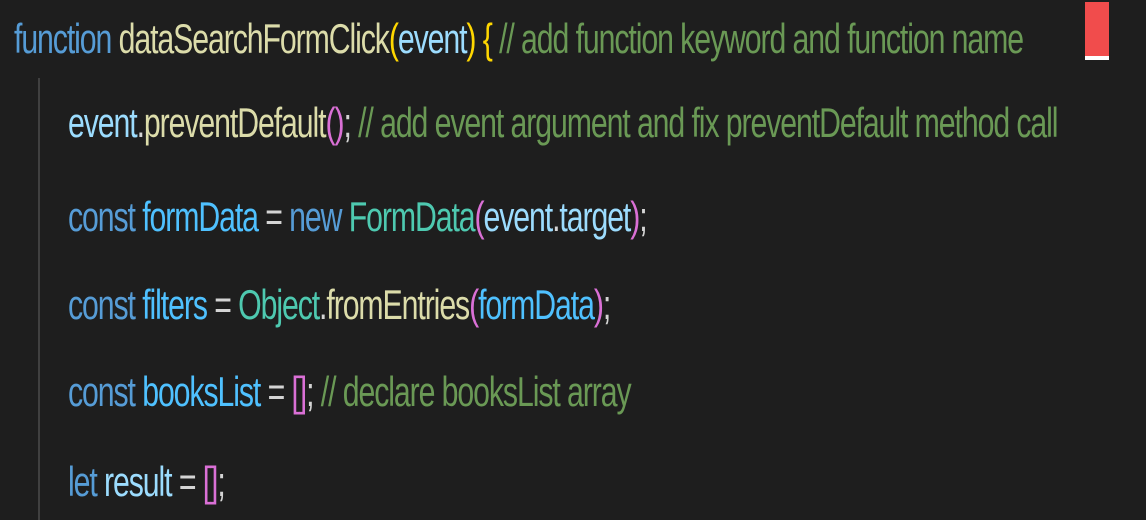 The height and width of the screenshot is (520, 1146). Describe the element at coordinates (254, 38) in the screenshot. I see `function-name: dataSearchFormClick` at that location.